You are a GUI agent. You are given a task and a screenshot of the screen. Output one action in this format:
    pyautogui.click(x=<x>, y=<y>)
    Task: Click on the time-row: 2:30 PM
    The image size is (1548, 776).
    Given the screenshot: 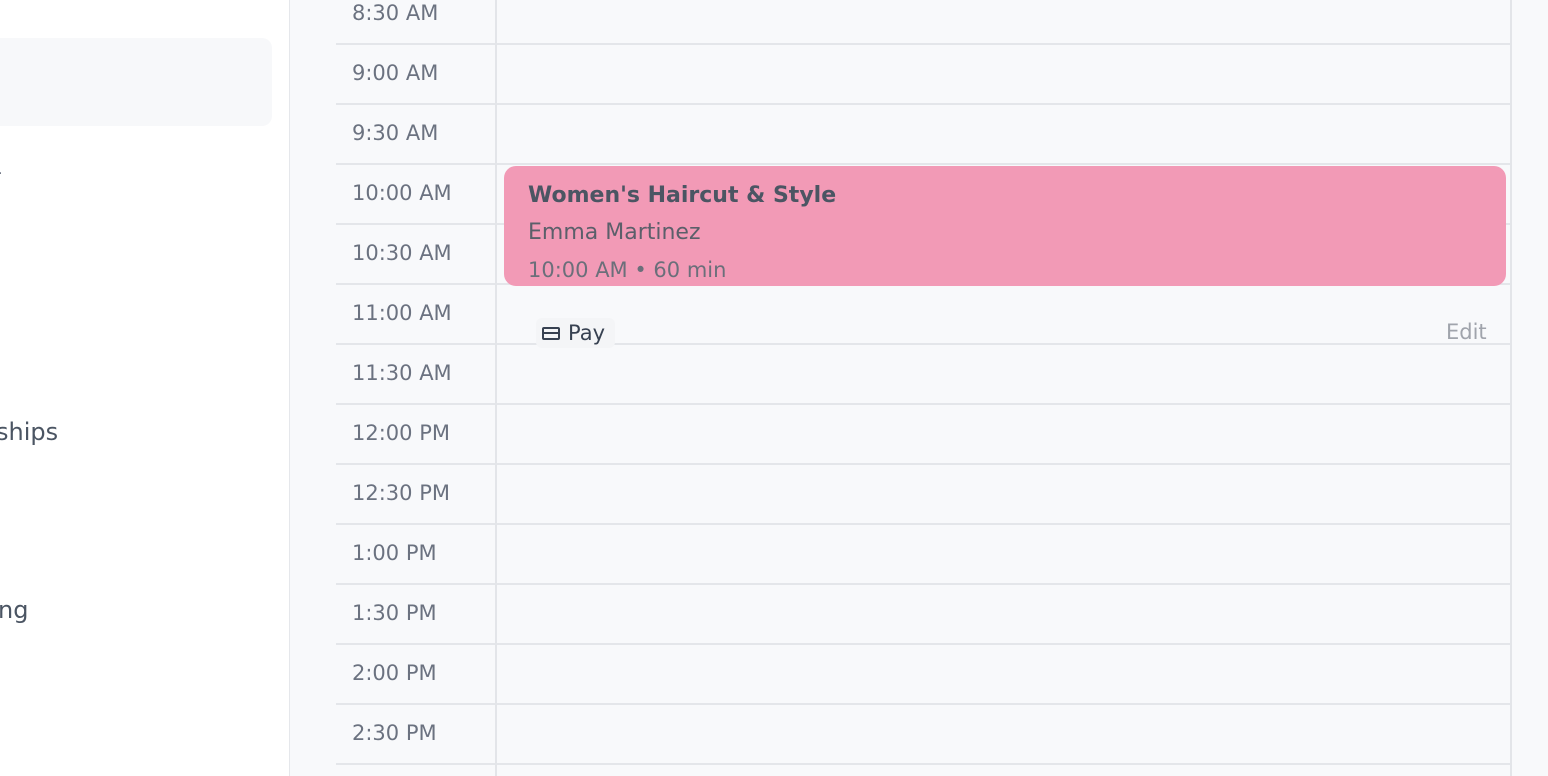 What is the action you would take?
    pyautogui.click(x=415, y=735)
    